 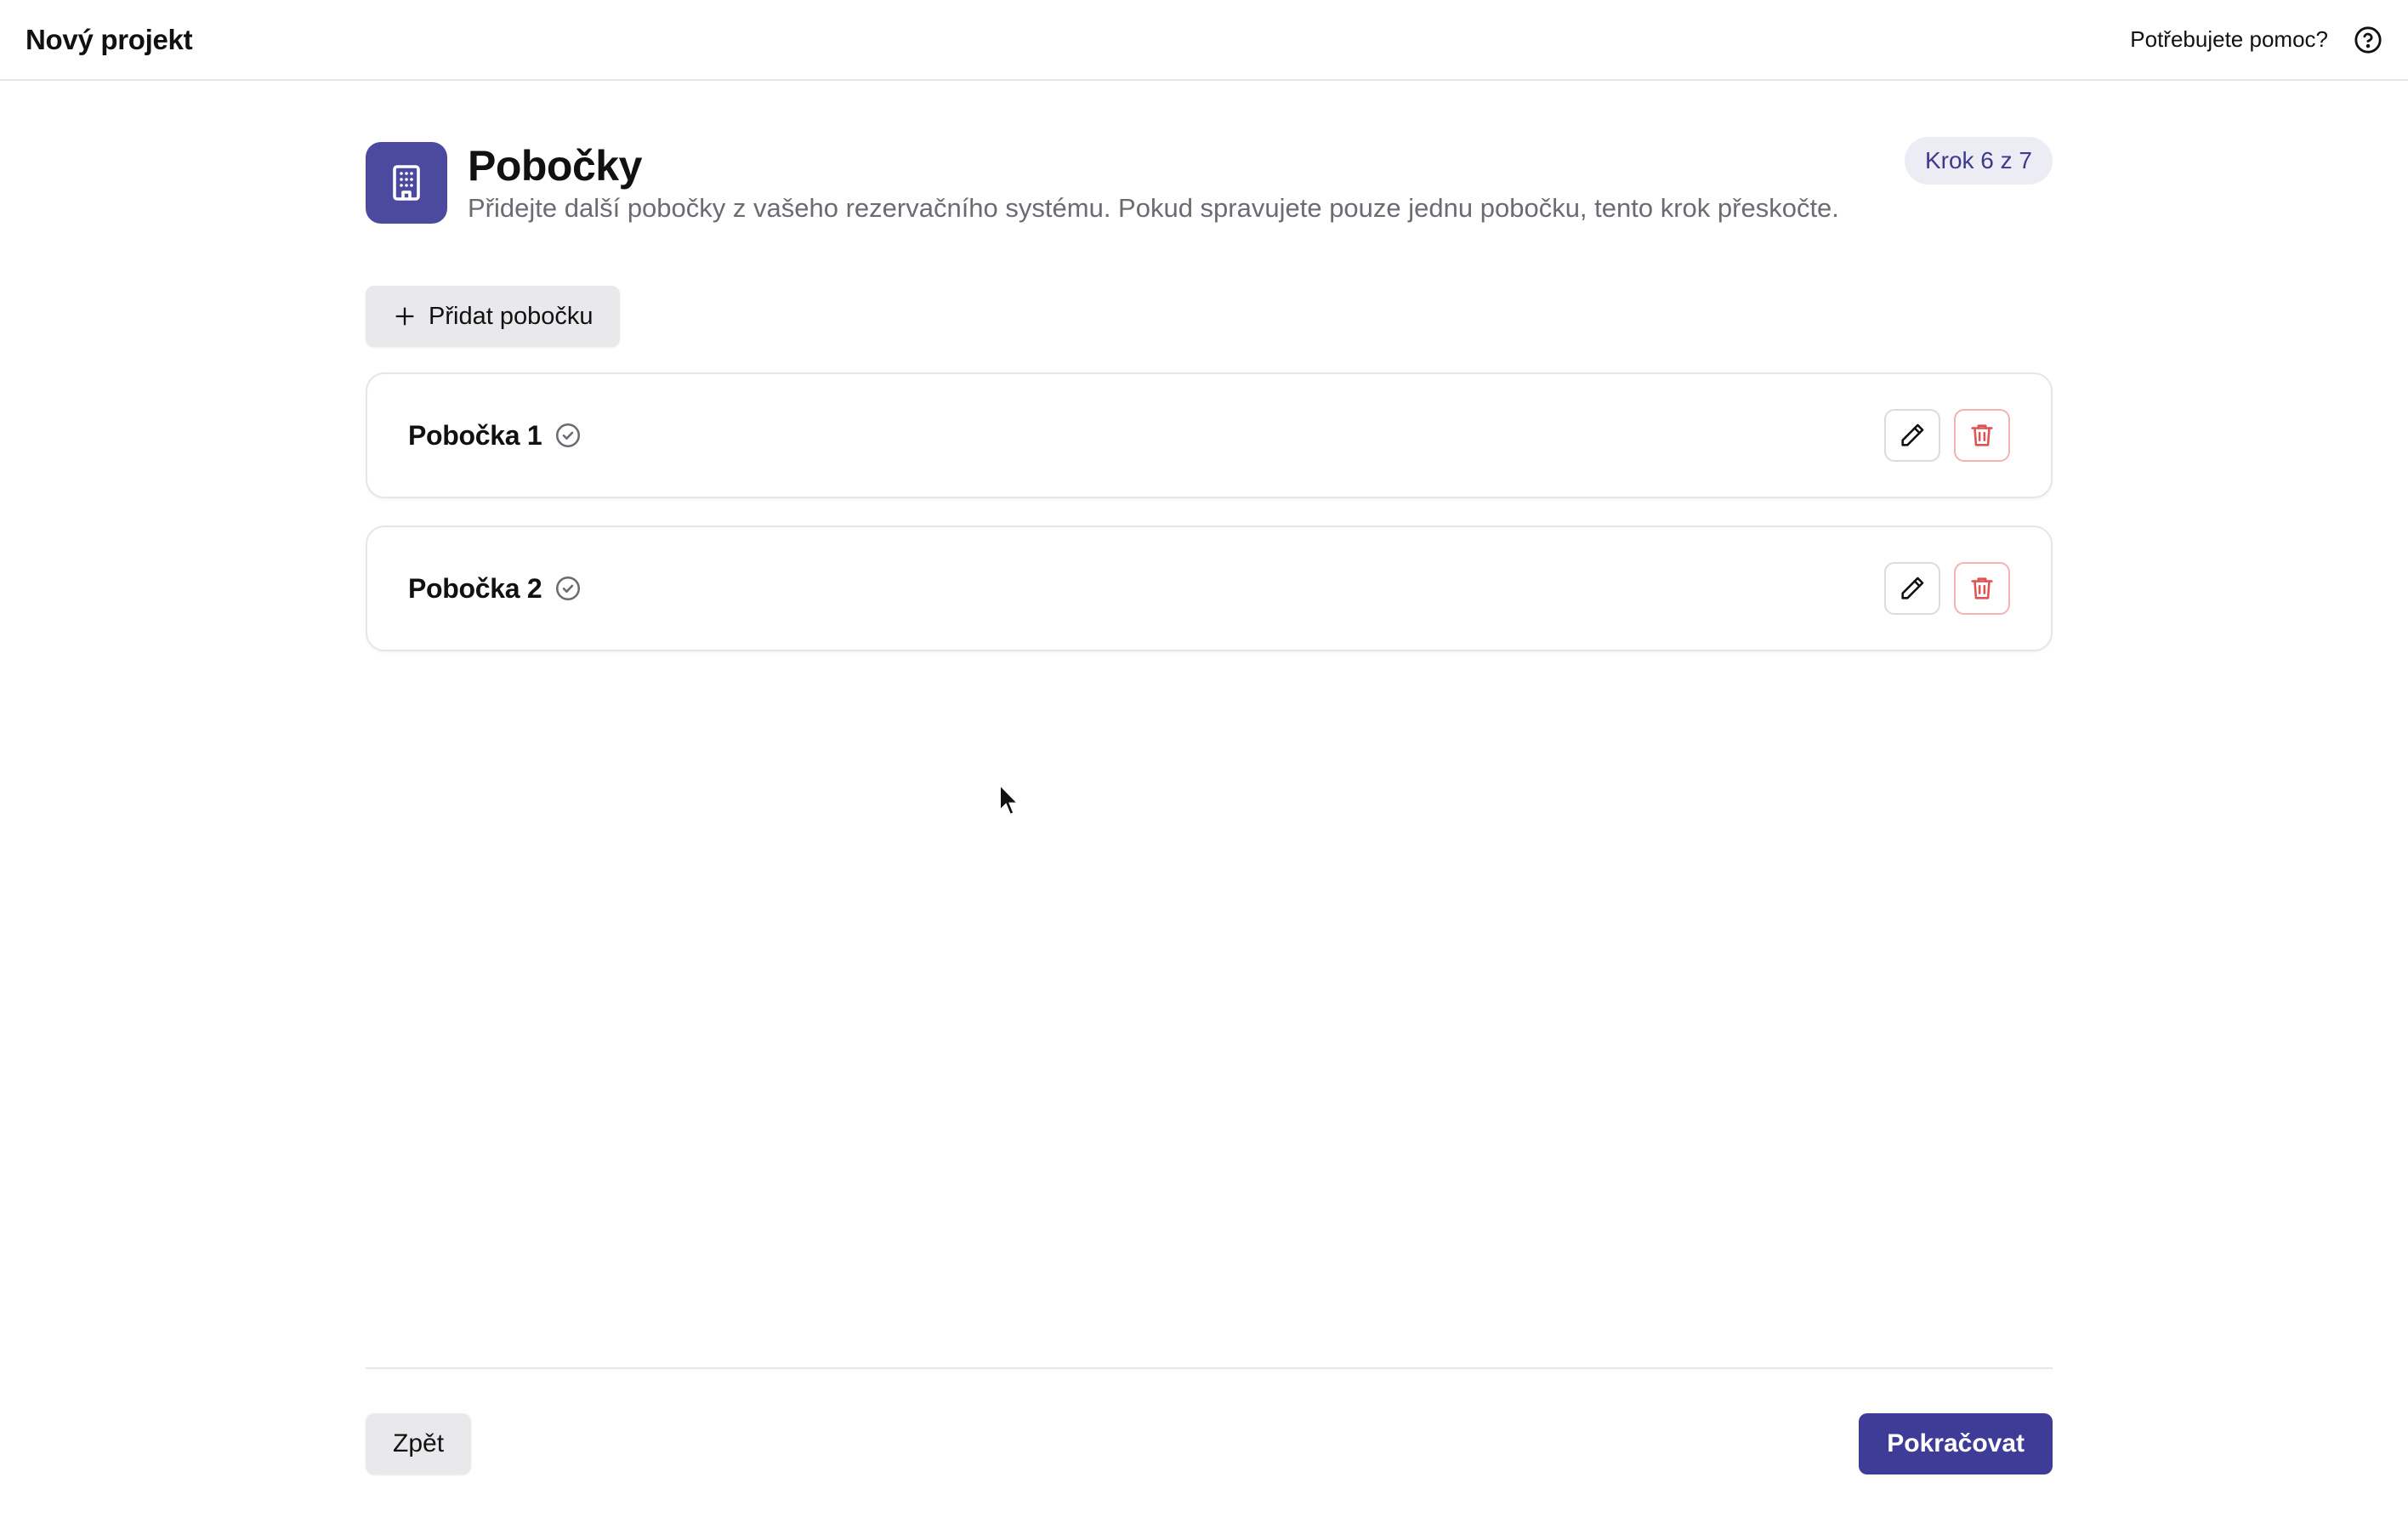 I want to click on help-link: Potřebujete pomoc?, so click(x=2256, y=40).